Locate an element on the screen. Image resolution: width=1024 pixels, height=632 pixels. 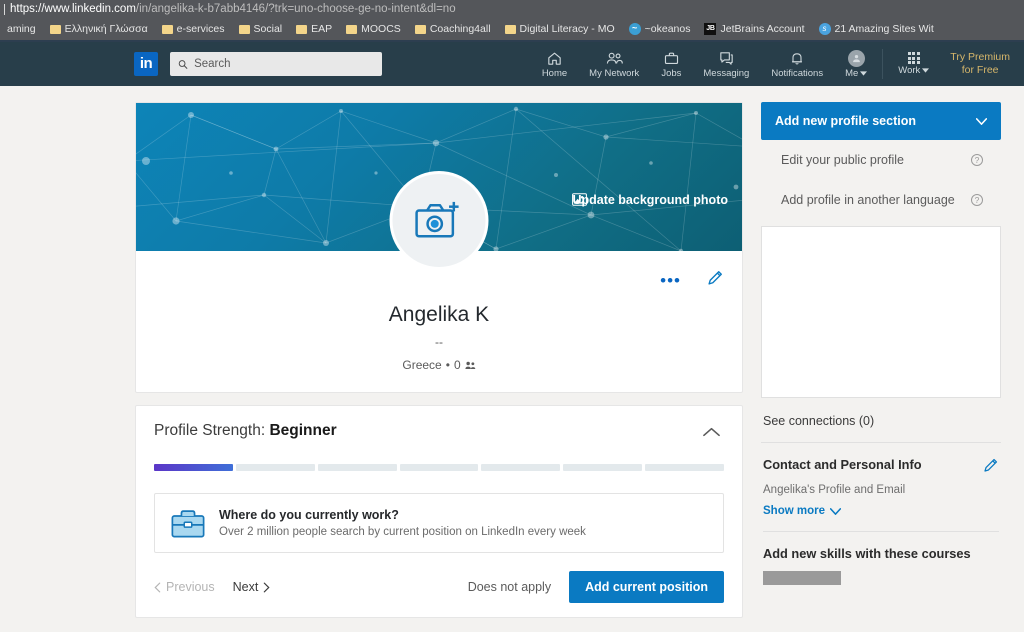
profile-photo-upload is located at coordinates (439, 220).